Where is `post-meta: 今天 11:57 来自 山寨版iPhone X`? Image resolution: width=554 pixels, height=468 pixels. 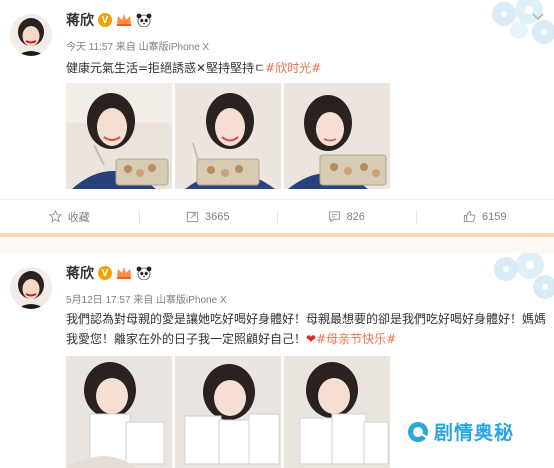
post-meta: 今天 11:57 来自 山寨版iPhone X is located at coordinates (138, 47).